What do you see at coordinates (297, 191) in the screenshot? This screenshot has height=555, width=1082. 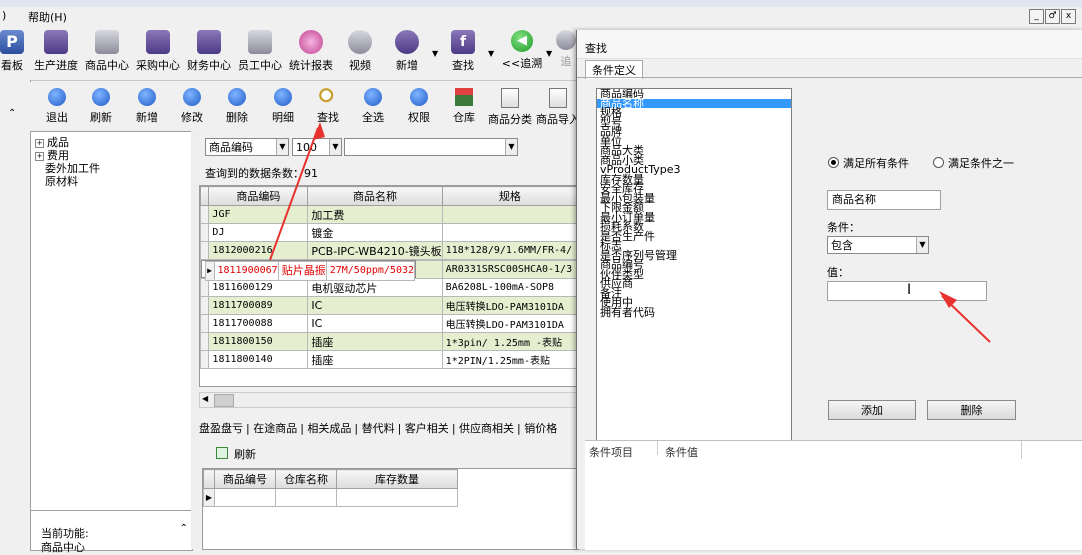 I see `arrow-to-search` at bounding box center [297, 191].